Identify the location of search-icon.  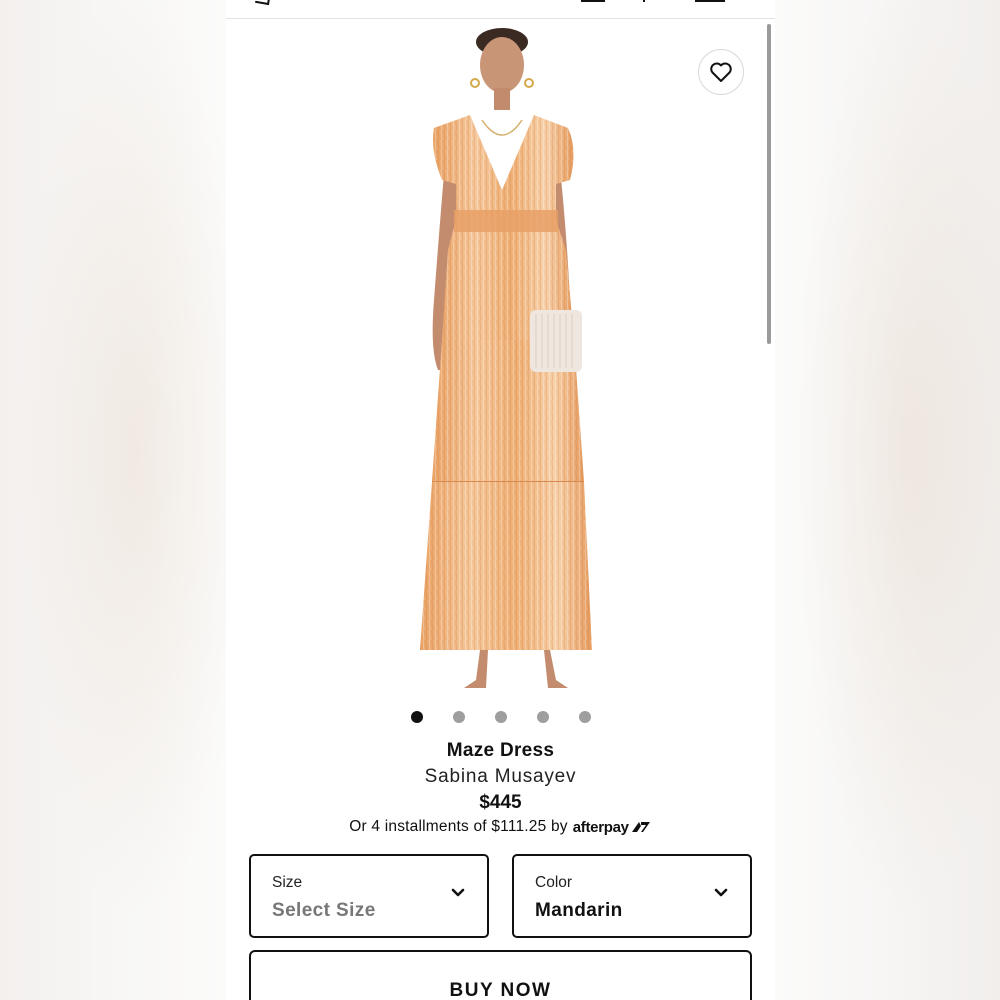
(263, 3).